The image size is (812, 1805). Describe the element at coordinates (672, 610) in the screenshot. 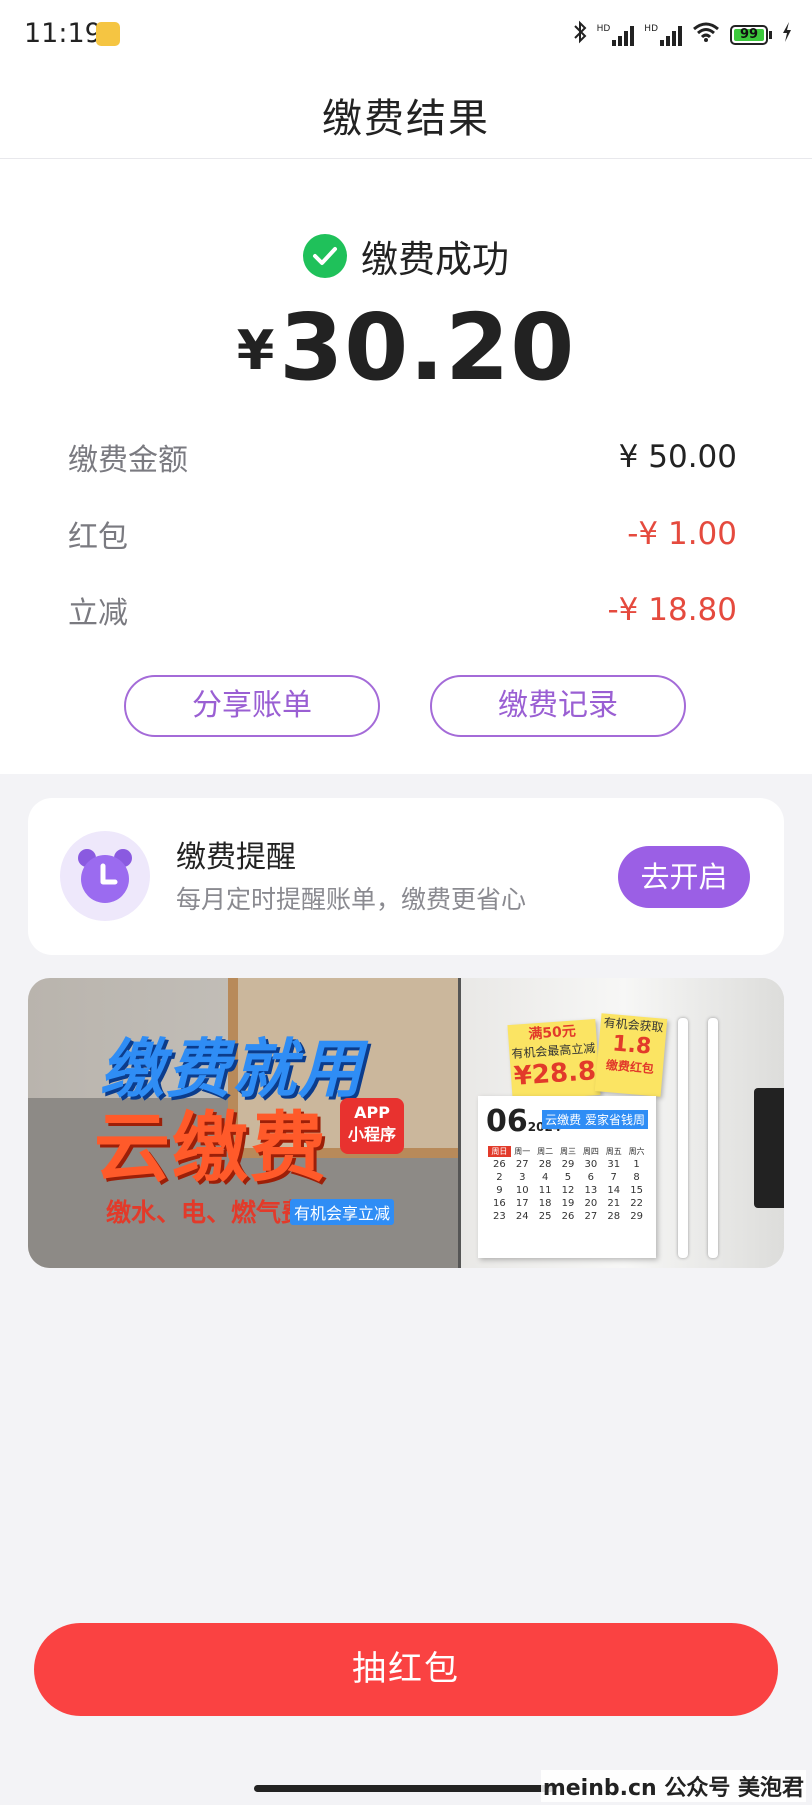

I see `detail-value: -¥ 18.80` at that location.